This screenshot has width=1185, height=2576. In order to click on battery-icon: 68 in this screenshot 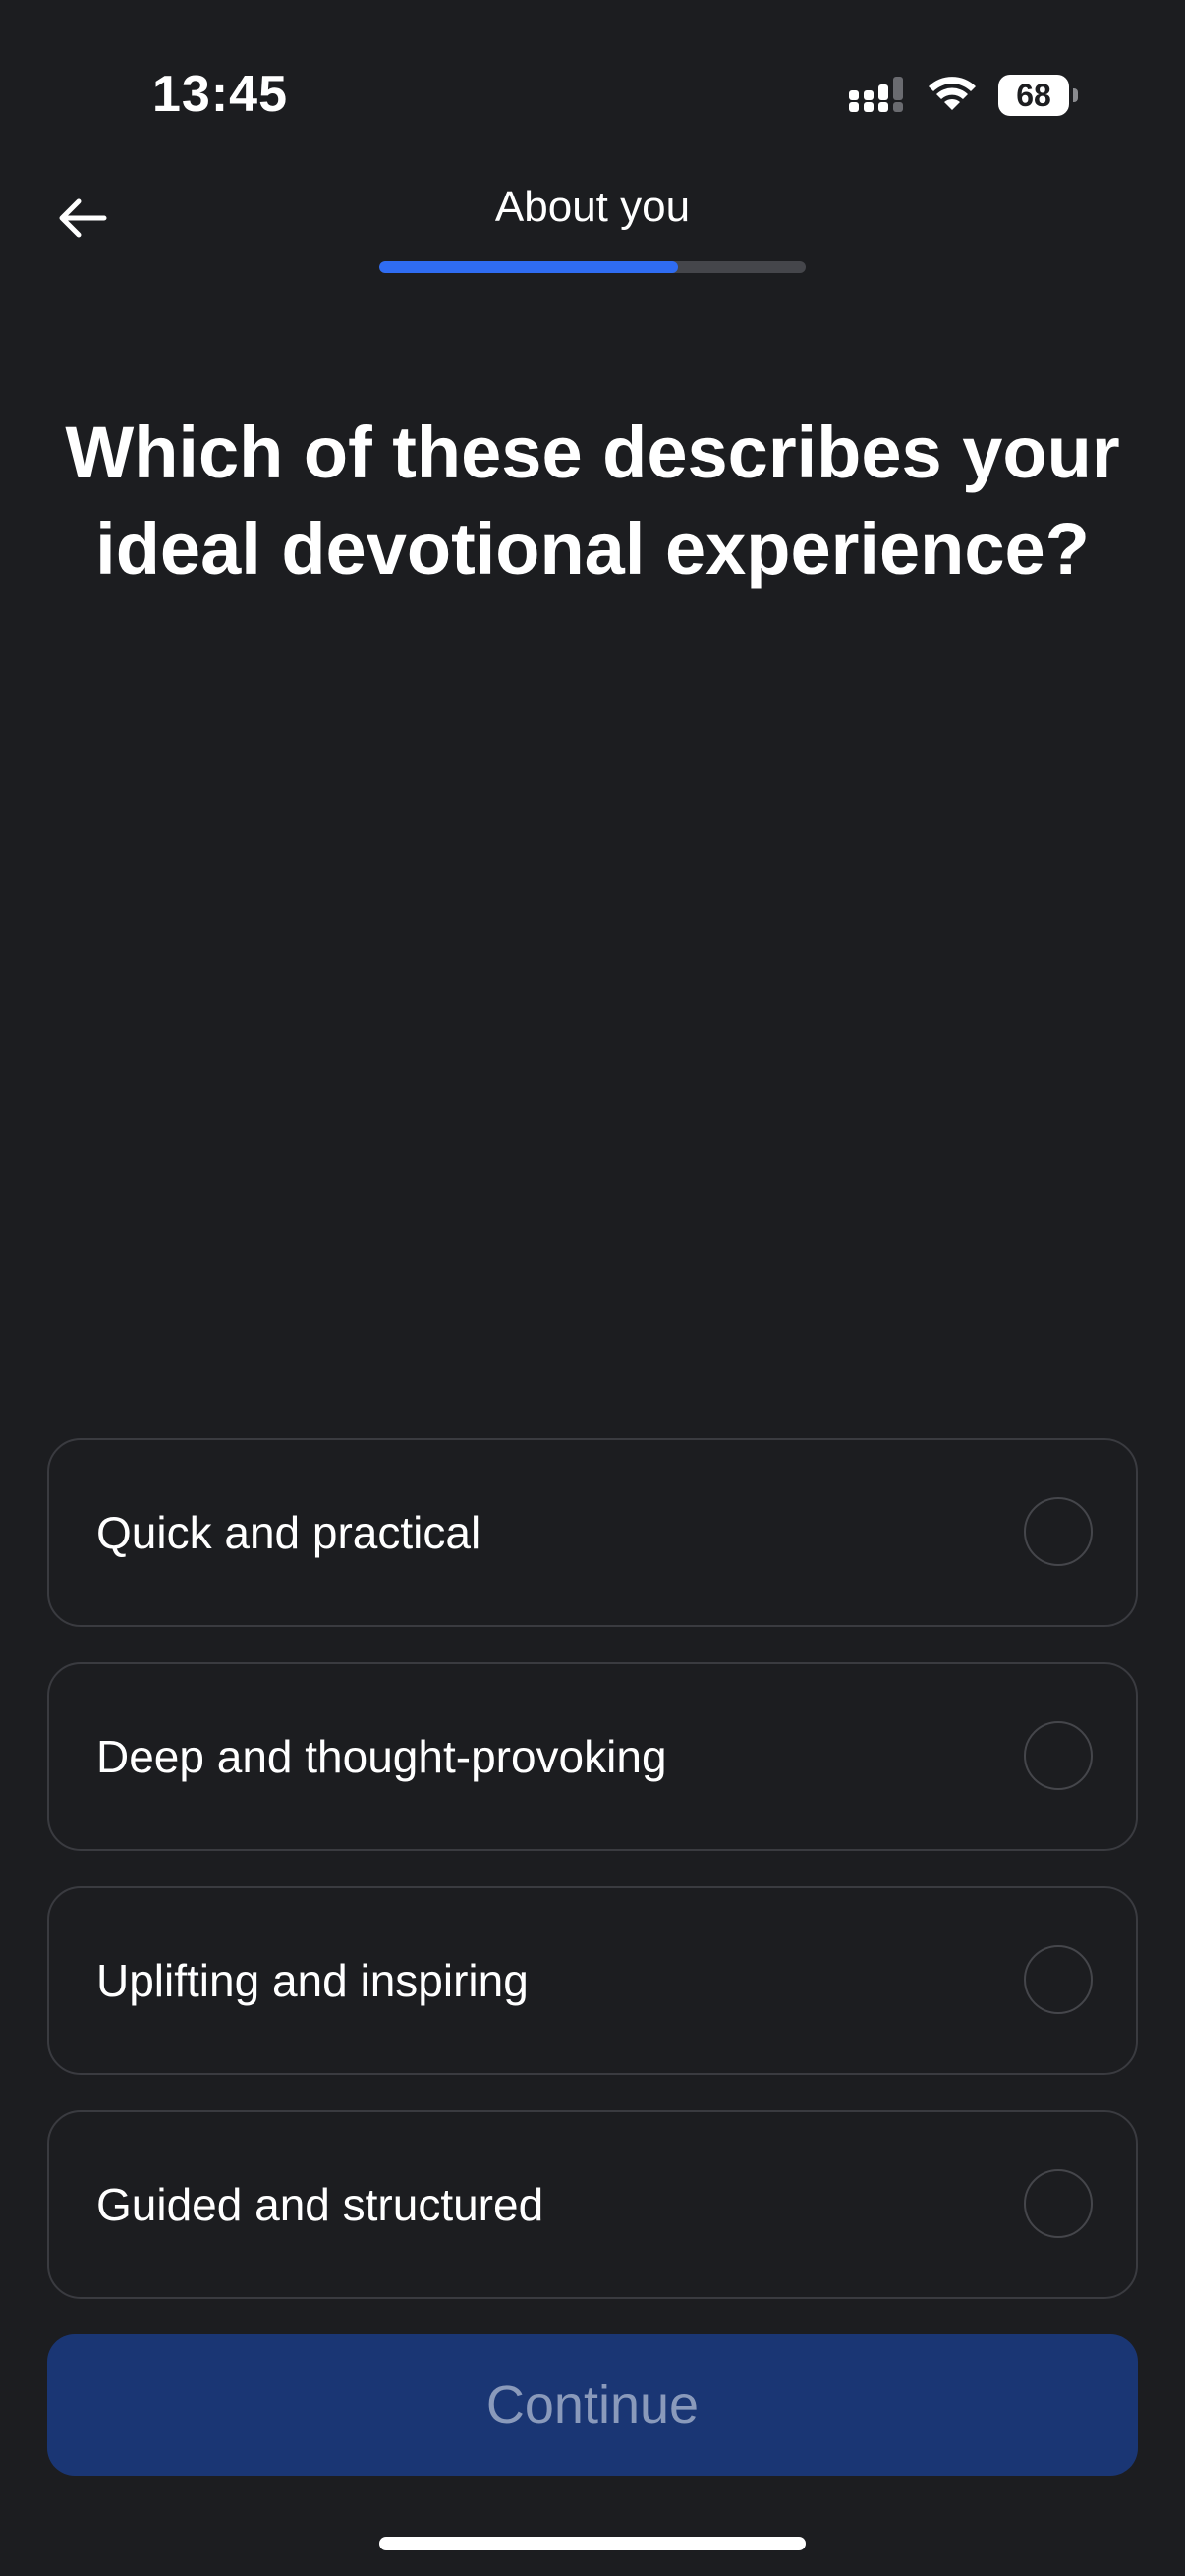, I will do `click(1038, 95)`.